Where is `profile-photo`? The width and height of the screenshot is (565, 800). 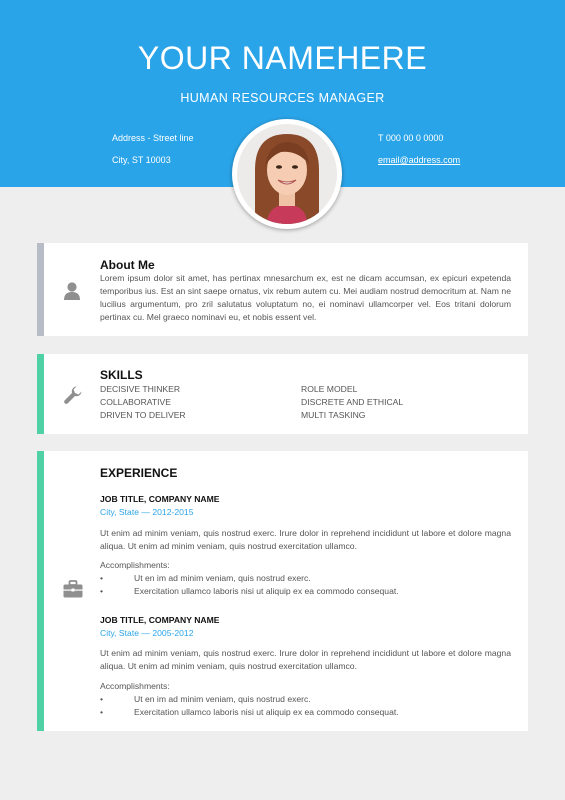 profile-photo is located at coordinates (287, 174).